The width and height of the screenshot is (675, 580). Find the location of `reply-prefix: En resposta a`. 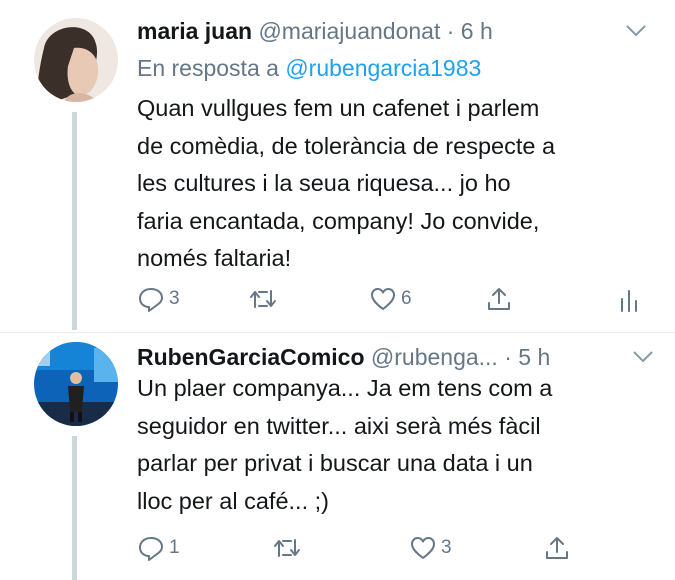

reply-prefix: En resposta a is located at coordinates (208, 68).